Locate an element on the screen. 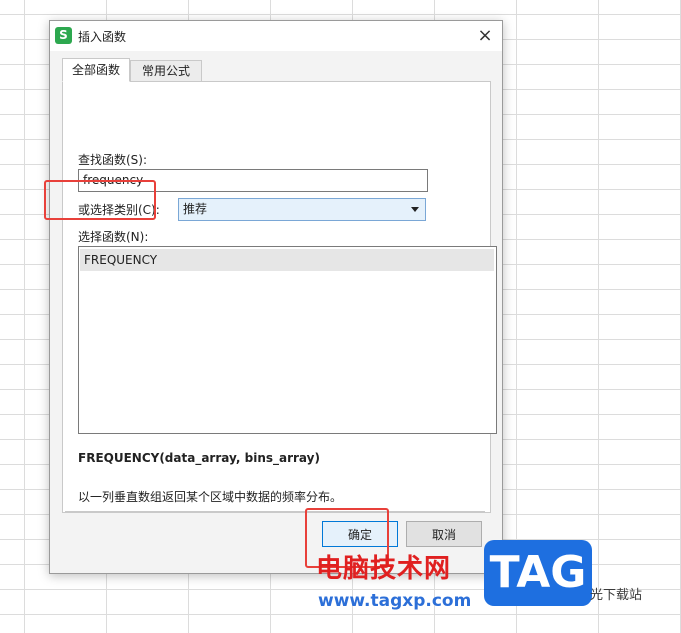 The width and height of the screenshot is (681, 633). function-description: 以一列垂直数组返回某个区域中数据的频率分布。 is located at coordinates (210, 497).